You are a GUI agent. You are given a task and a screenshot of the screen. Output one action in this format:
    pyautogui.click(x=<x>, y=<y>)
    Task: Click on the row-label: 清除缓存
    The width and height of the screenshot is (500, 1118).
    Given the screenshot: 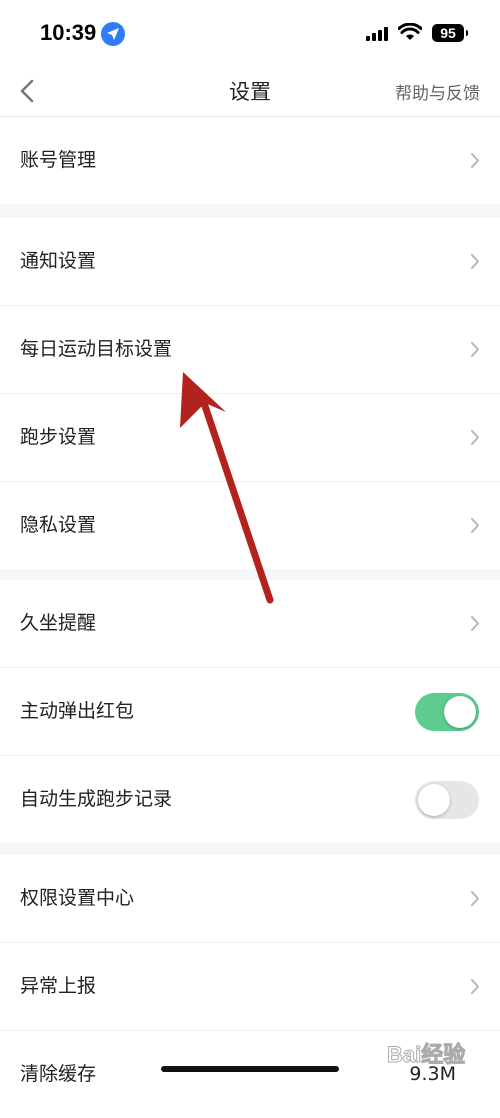 What is the action you would take?
    pyautogui.click(x=58, y=1074)
    